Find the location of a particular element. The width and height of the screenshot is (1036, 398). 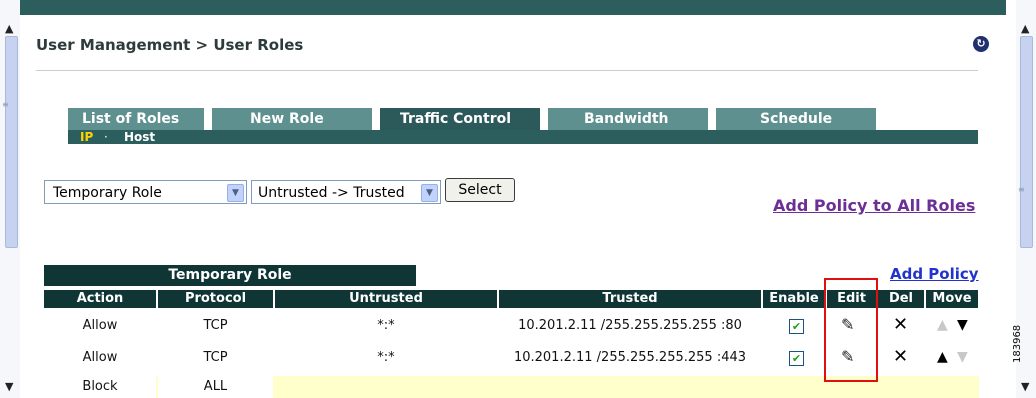

role-select: Temporary Role ▼ is located at coordinates (145, 192).